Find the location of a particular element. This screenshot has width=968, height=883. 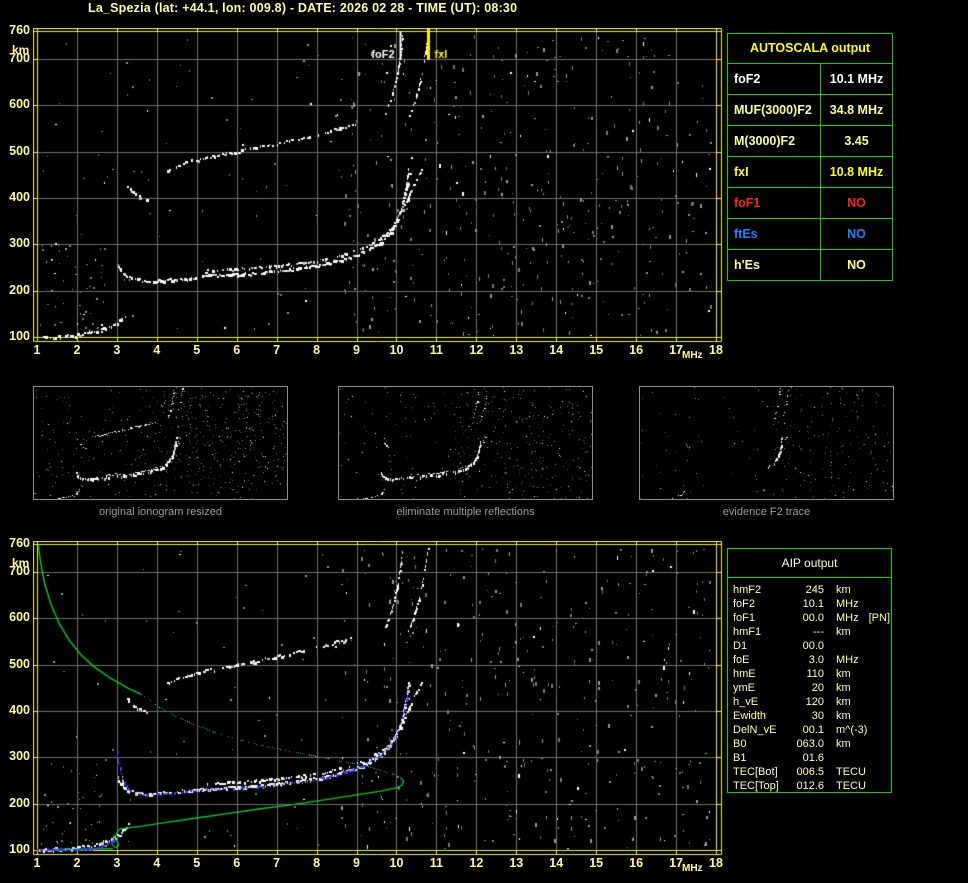

aip-param-value: 063.0 is located at coordinates (810, 744).